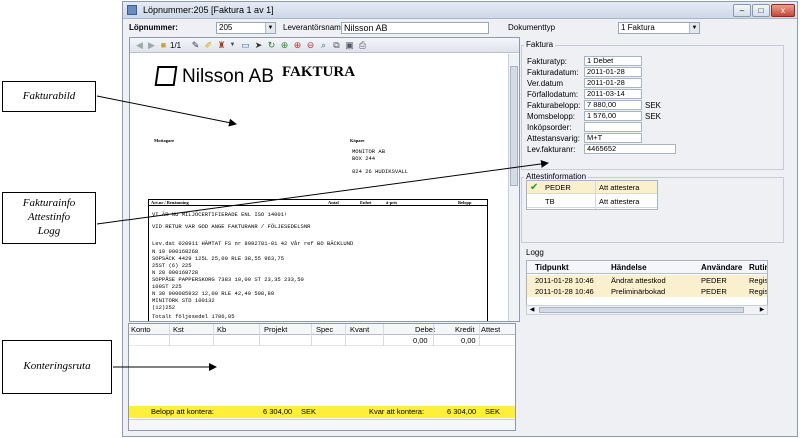  I want to click on kontering-col-spec: Spec, so click(324, 329).